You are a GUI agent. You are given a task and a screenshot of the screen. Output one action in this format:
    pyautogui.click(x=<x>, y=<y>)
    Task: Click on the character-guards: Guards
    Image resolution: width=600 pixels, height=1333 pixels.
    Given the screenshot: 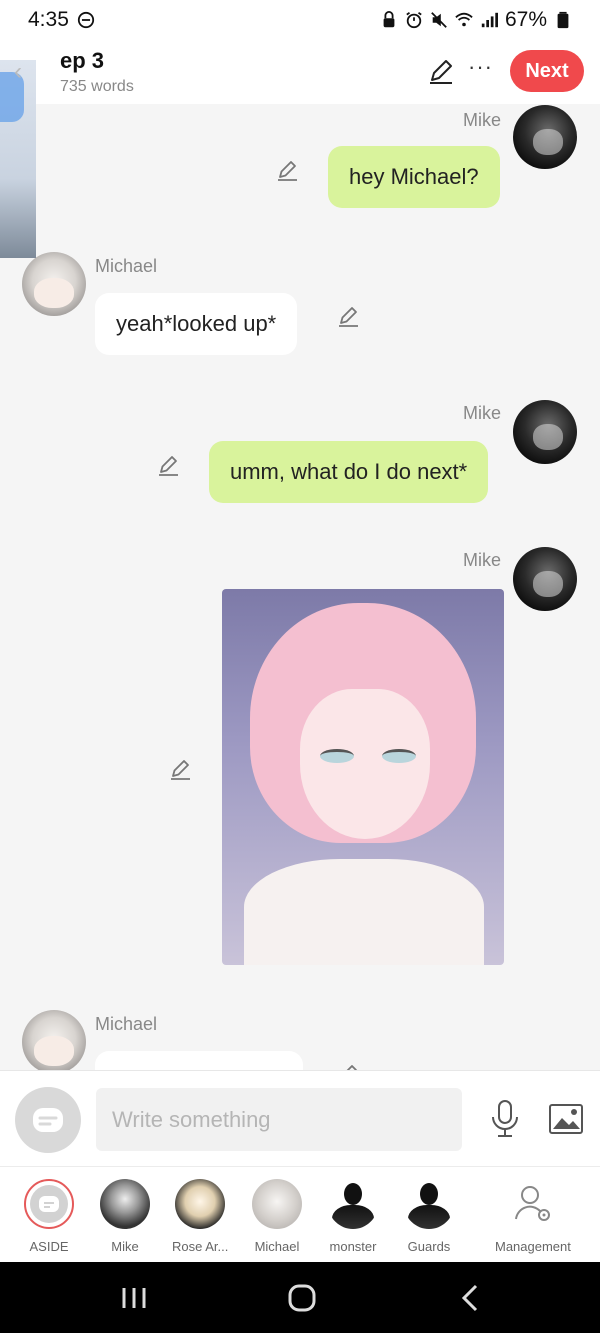 What is the action you would take?
    pyautogui.click(x=429, y=1216)
    